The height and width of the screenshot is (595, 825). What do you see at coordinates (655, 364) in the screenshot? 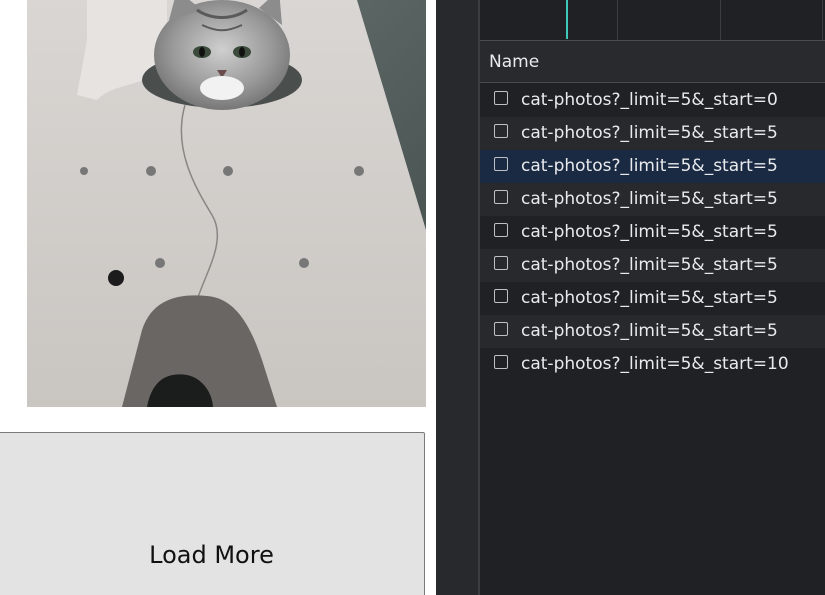
I see `request-name: cat-photos?_limit=5&_start=10` at bounding box center [655, 364].